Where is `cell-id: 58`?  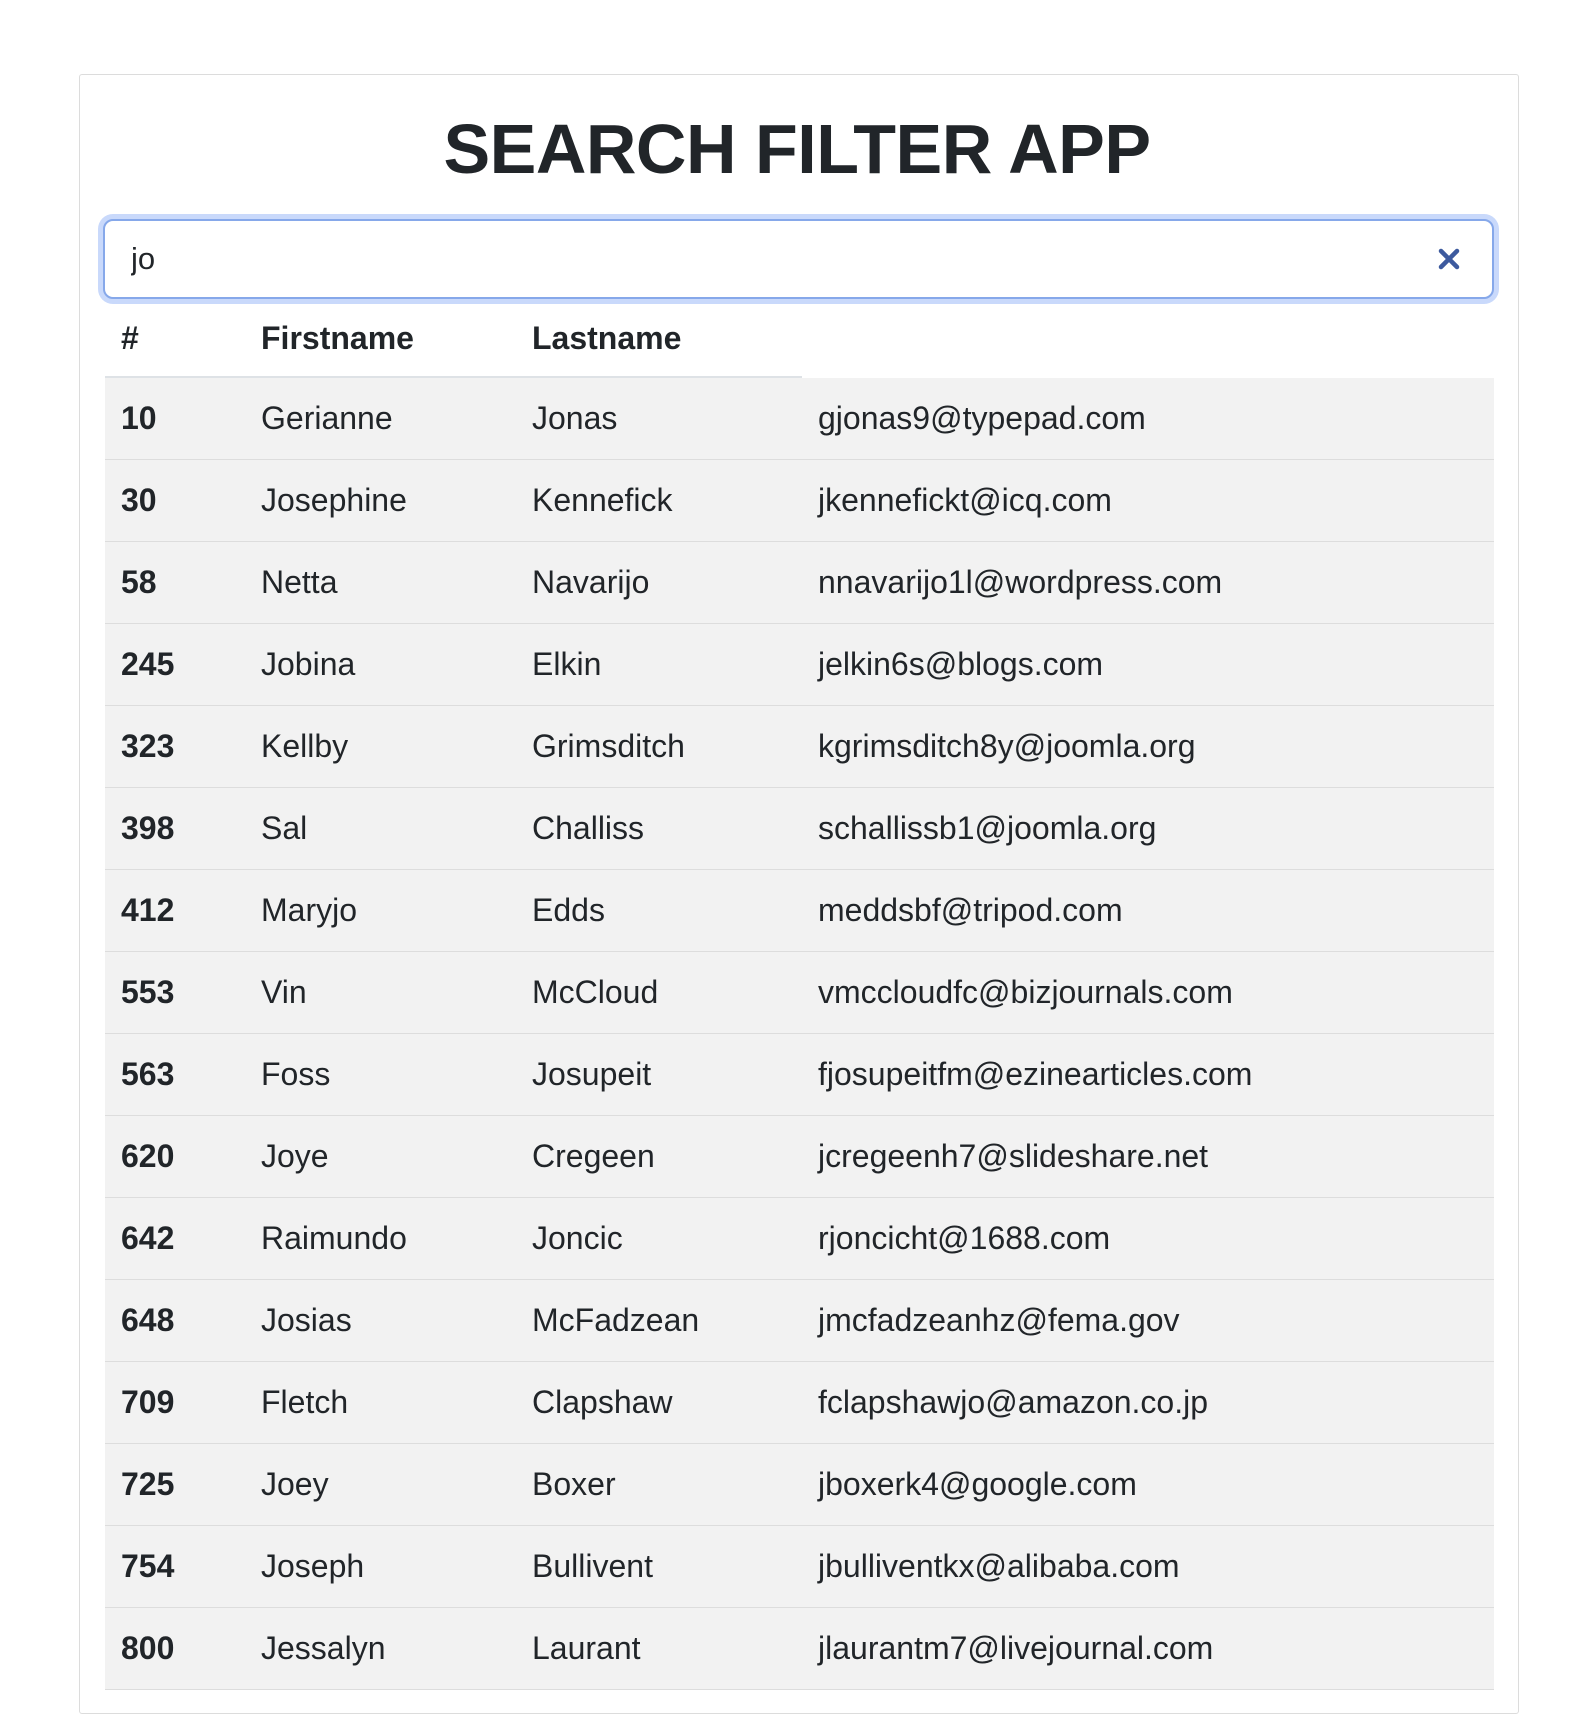 cell-id: 58 is located at coordinates (139, 582).